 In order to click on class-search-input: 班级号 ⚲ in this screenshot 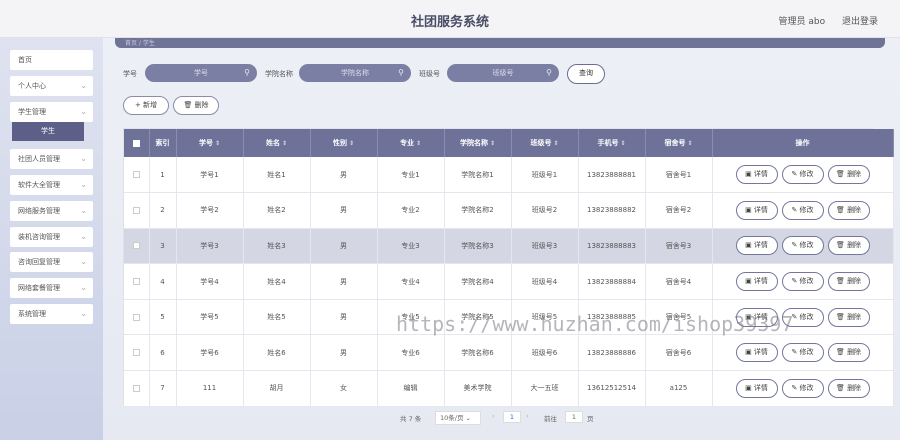, I will do `click(503, 73)`.